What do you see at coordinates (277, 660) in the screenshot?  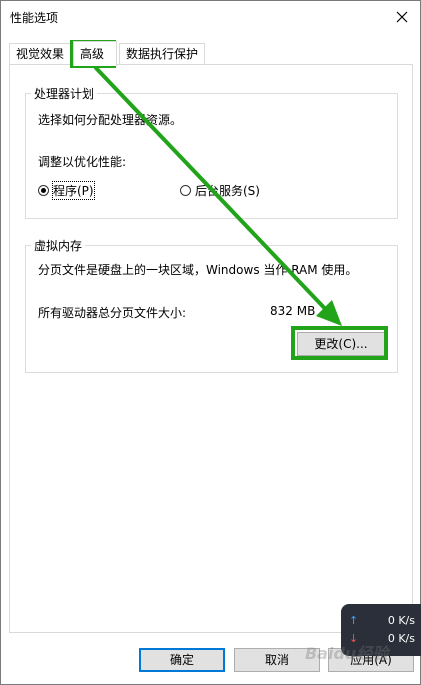 I see `cancel-button: 取消` at bounding box center [277, 660].